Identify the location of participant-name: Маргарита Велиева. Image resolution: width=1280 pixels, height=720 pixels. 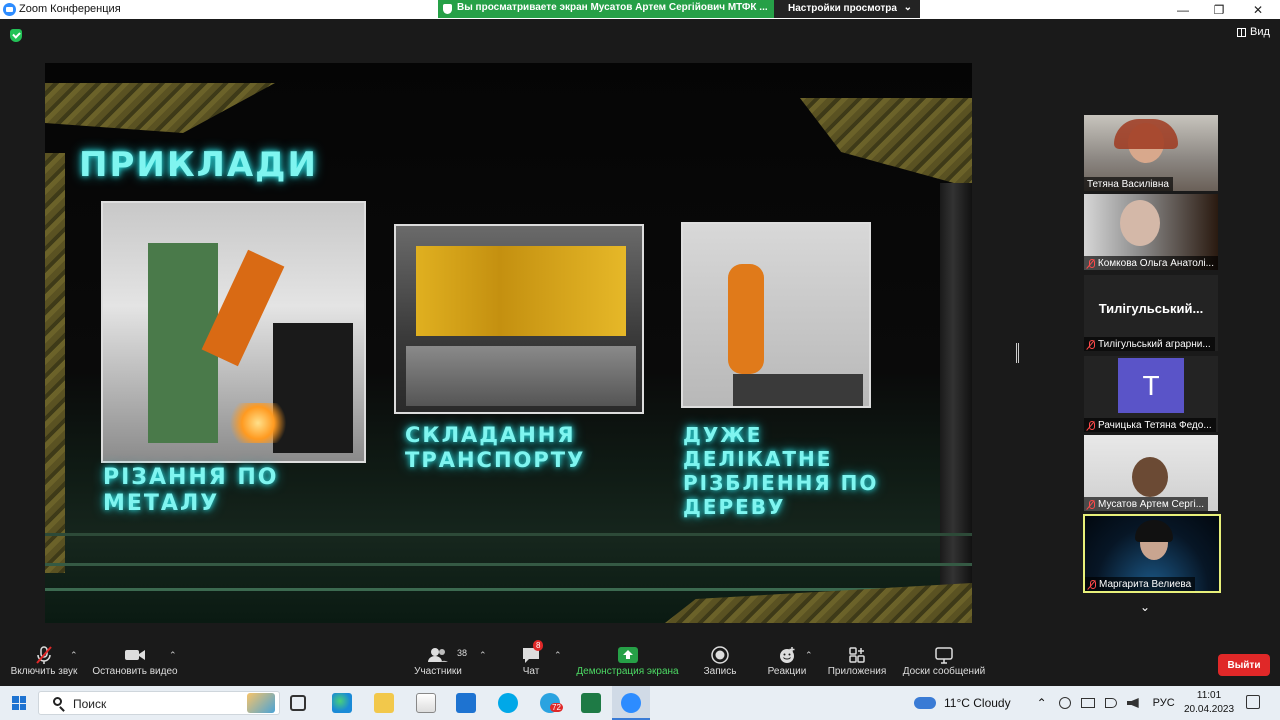
(1140, 584).